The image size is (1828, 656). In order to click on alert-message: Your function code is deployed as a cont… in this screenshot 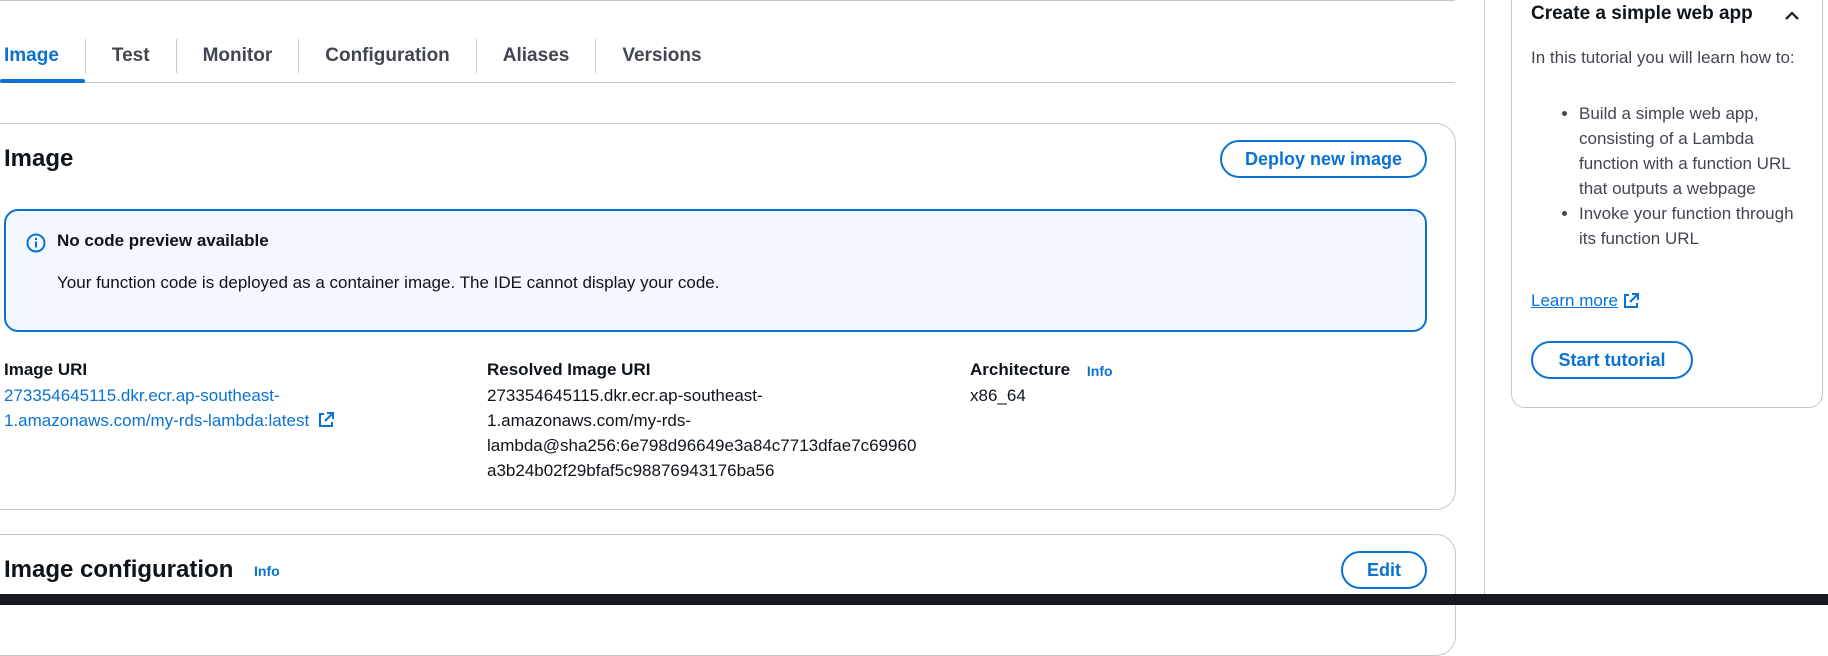, I will do `click(388, 282)`.